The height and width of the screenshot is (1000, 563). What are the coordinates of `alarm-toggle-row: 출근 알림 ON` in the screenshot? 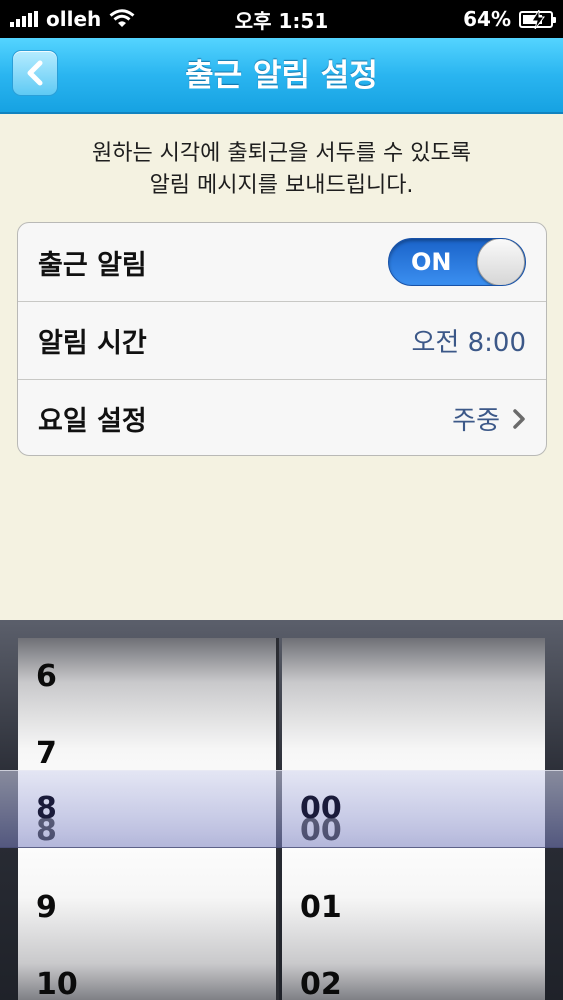 It's located at (282, 262).